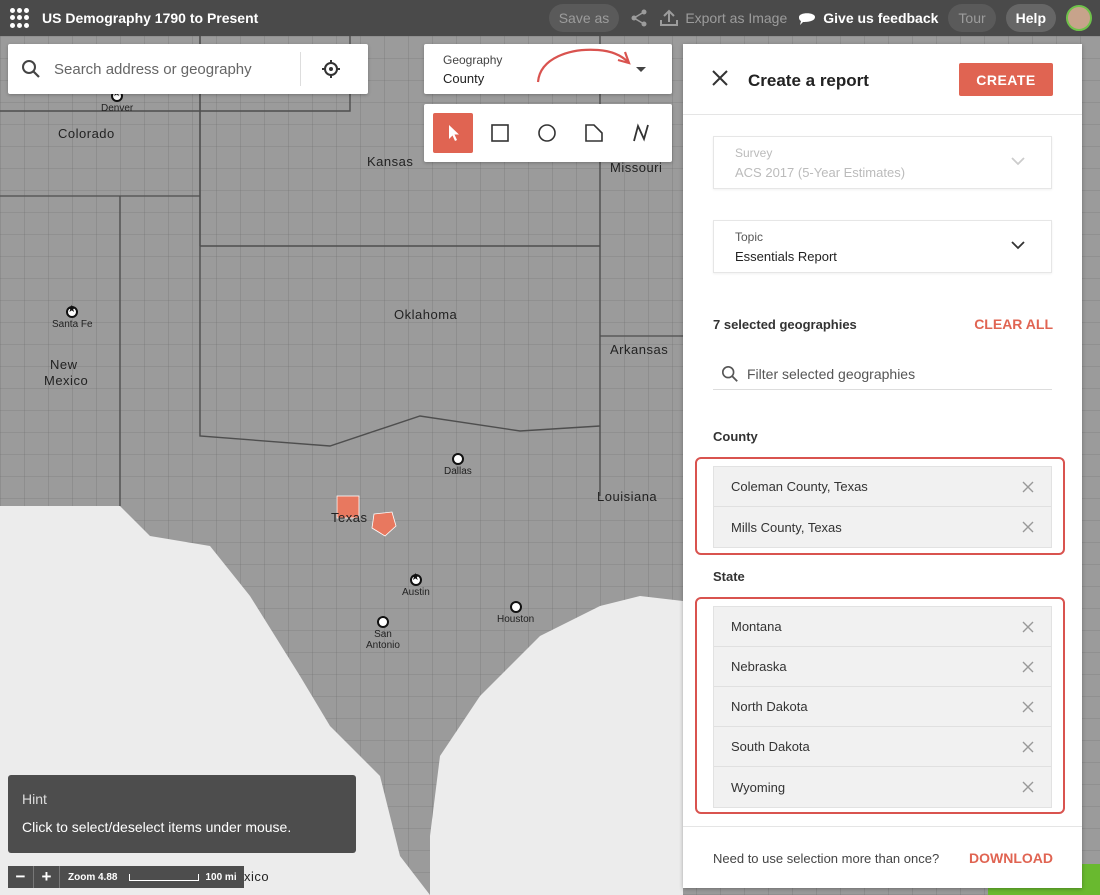 The height and width of the screenshot is (895, 1100). What do you see at coordinates (808, 80) in the screenshot?
I see `panel-title: Create a report` at bounding box center [808, 80].